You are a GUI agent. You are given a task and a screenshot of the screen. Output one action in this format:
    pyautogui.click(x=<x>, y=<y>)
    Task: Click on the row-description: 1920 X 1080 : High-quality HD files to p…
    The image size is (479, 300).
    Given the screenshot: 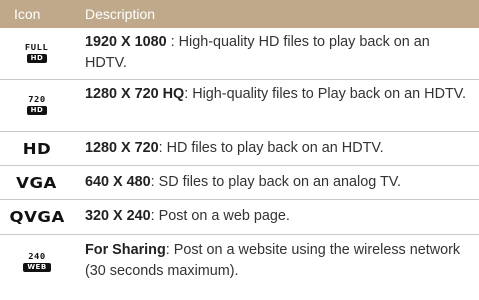 What is the action you would take?
    pyautogui.click(x=277, y=53)
    